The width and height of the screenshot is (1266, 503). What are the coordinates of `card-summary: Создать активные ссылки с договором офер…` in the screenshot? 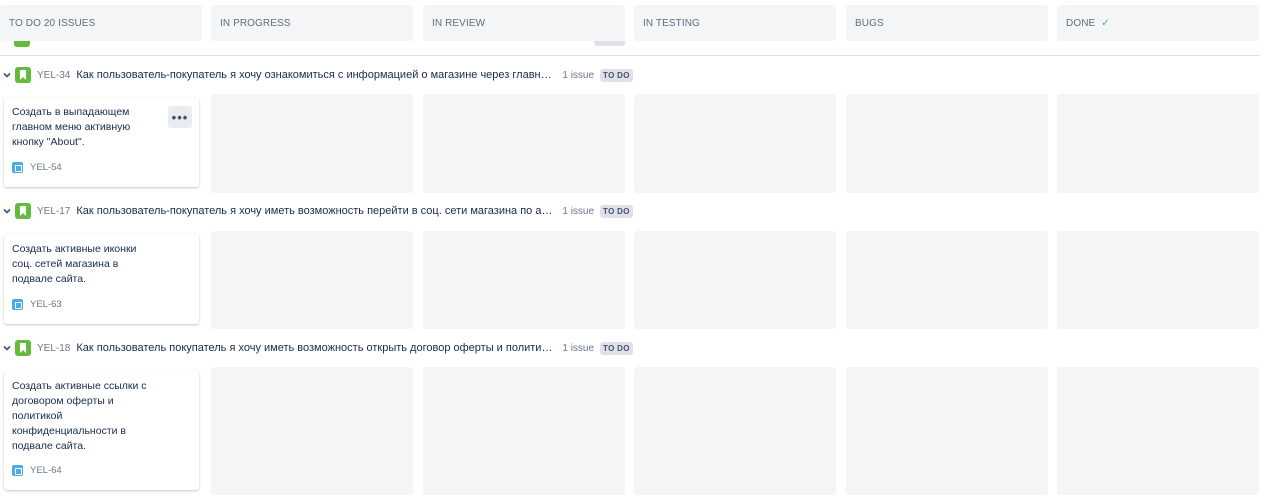 It's located at (79, 416).